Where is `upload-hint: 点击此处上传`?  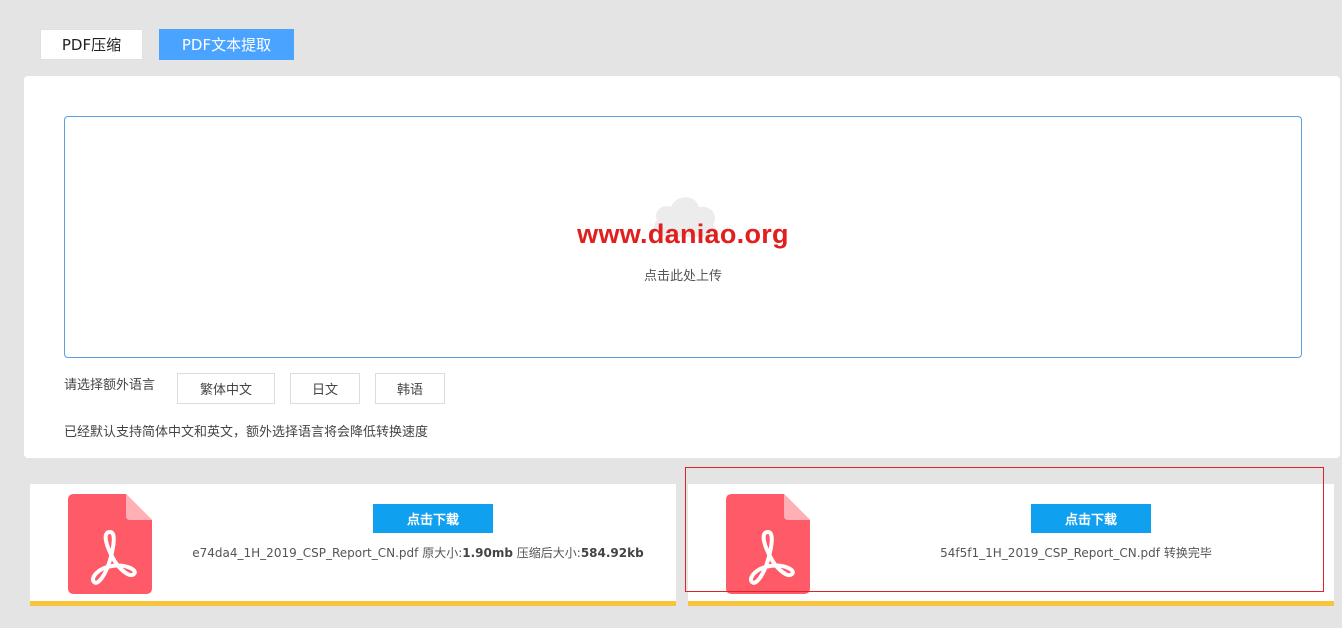 upload-hint: 点击此处上传 is located at coordinates (682, 276).